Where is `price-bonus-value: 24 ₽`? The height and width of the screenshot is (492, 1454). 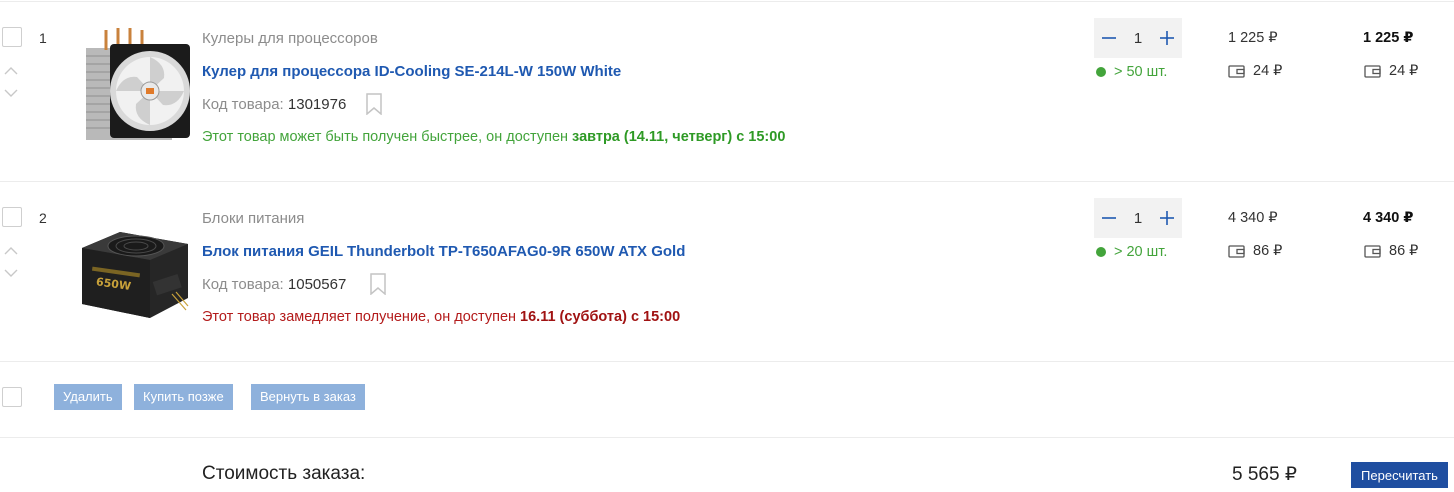 price-bonus-value: 24 ₽ is located at coordinates (1268, 71).